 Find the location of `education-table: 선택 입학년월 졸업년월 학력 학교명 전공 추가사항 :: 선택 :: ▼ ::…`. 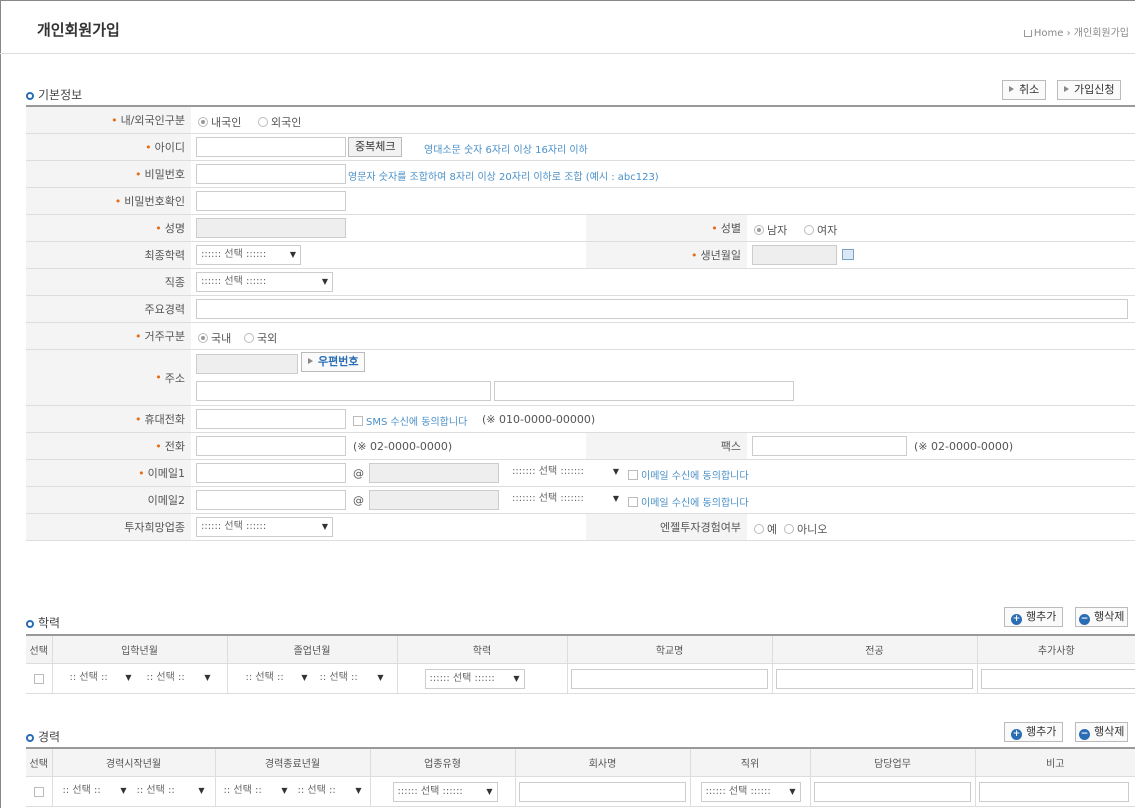

education-table: 선택 입학년월 졸업년월 학력 학교명 전공 추가사항 :: 선택 :: ▼ ::… is located at coordinates (580, 664).